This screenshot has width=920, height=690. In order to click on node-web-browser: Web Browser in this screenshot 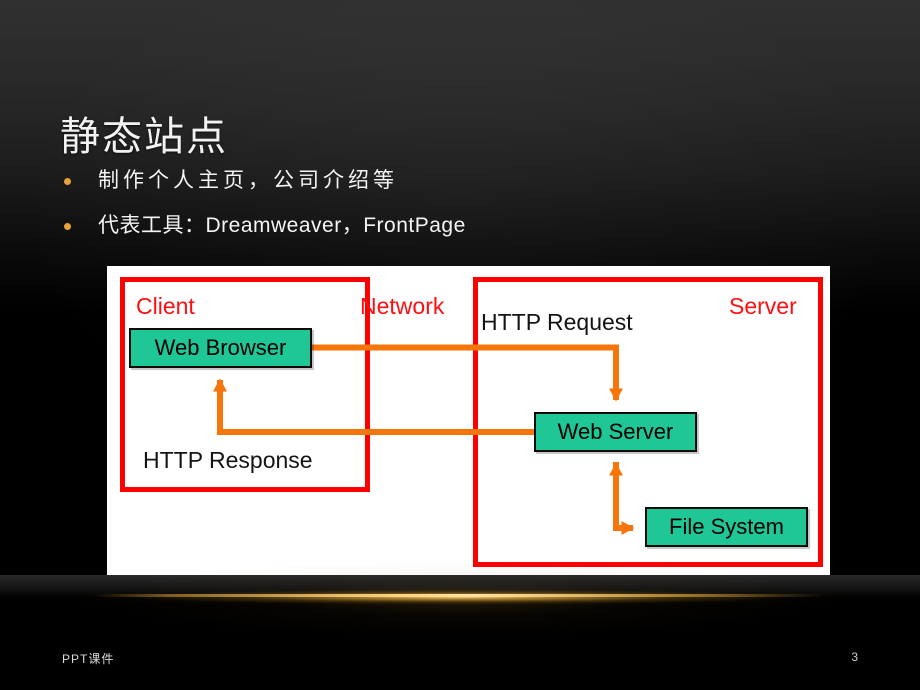, I will do `click(220, 348)`.